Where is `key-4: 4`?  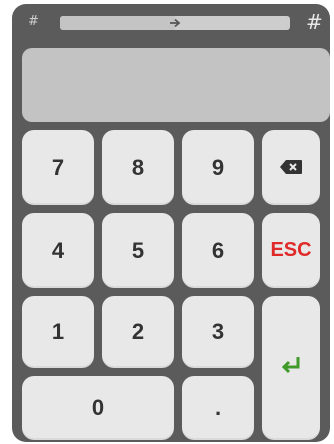
key-4: 4 is located at coordinates (58, 250).